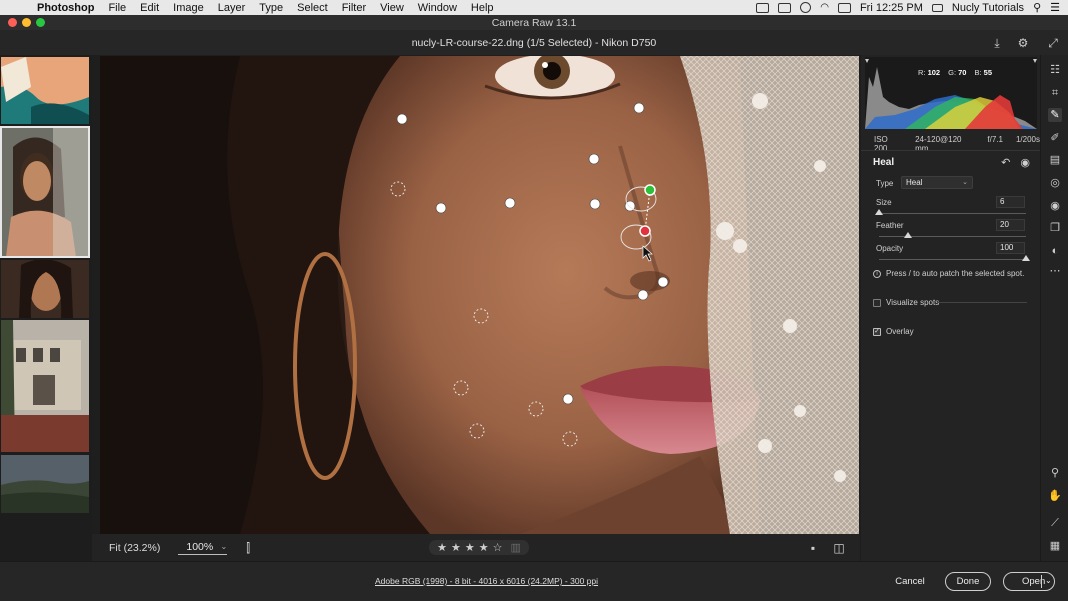 This screenshot has height=601, width=1068. I want to click on zoom-level-value: 100%, so click(200, 546).